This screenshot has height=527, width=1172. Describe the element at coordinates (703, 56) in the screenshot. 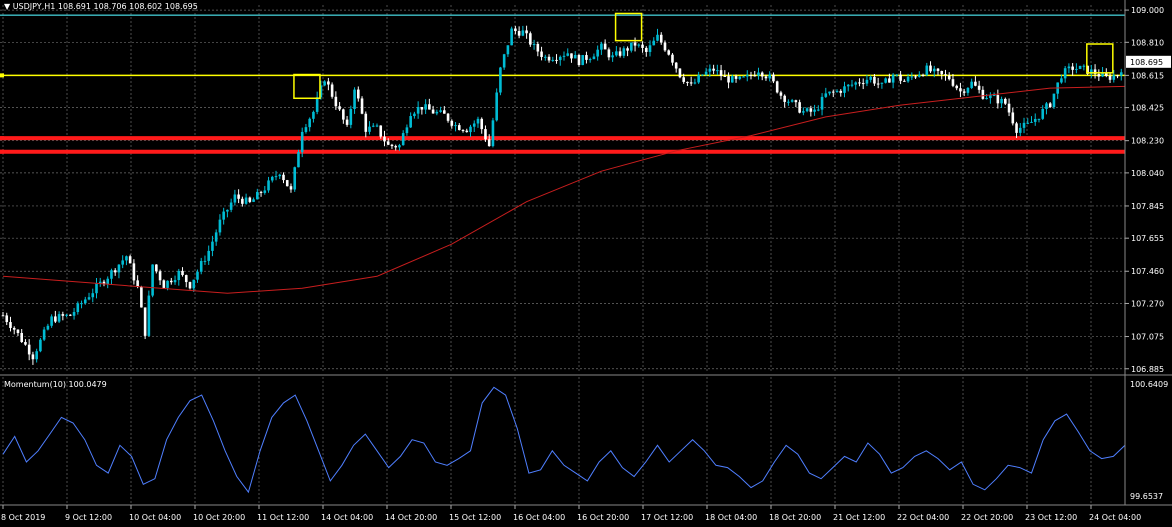

I see `highlight-boxes` at that location.